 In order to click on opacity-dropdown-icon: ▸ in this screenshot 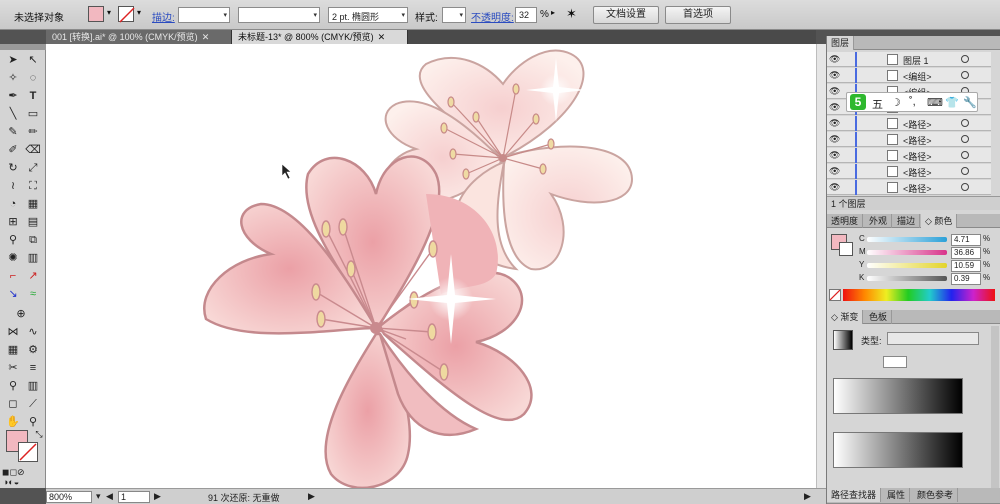, I will do `click(553, 12)`.